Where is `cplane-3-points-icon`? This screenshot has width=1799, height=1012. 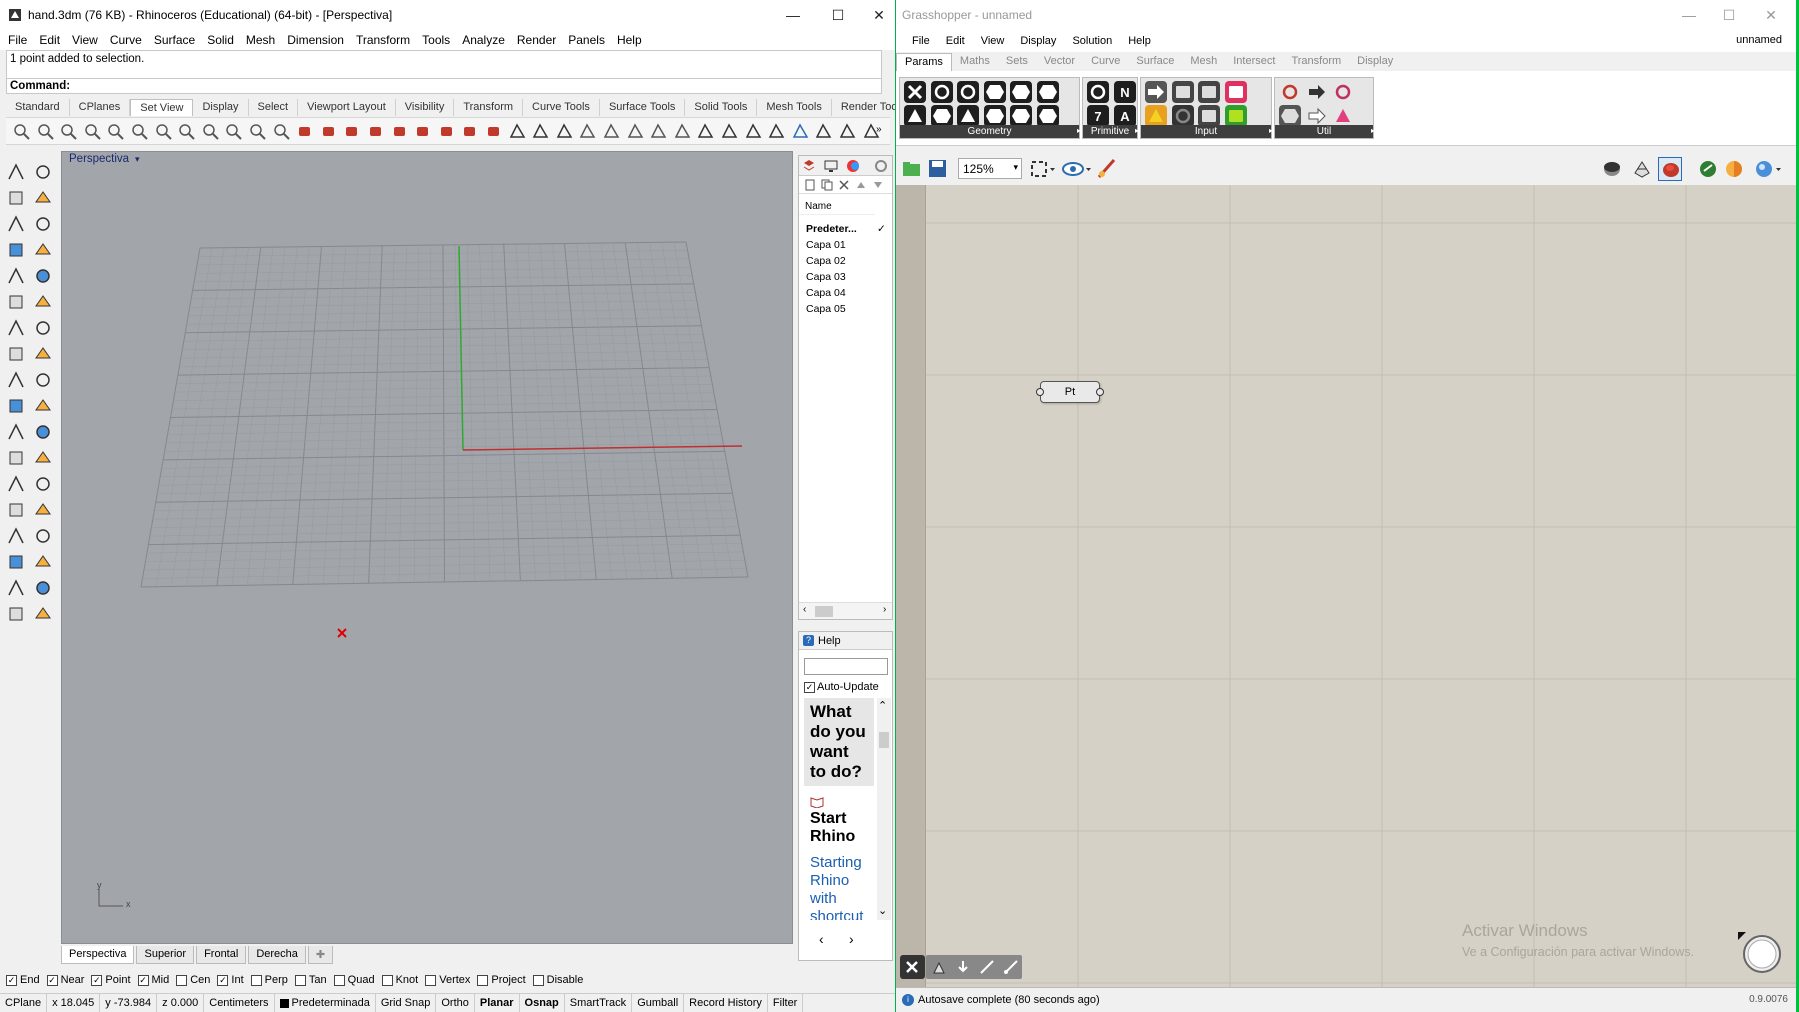 cplane-3-points-icon is located at coordinates (705, 131).